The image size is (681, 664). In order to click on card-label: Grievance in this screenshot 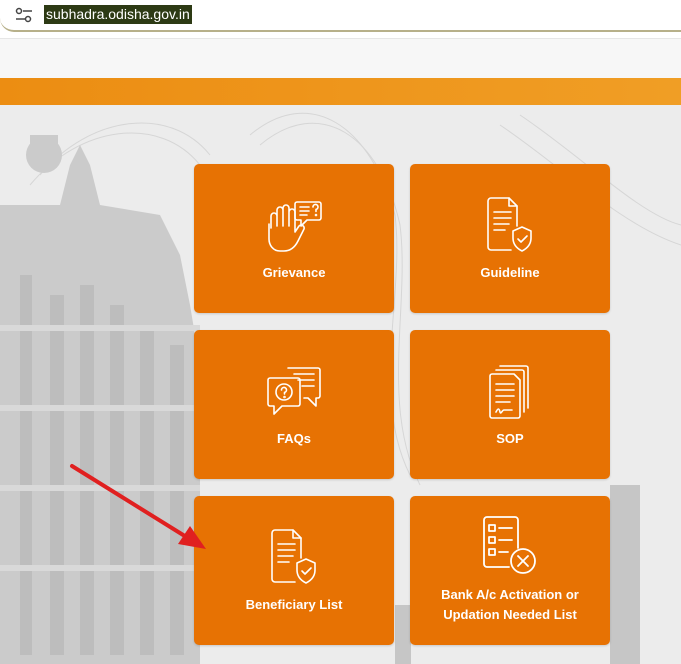, I will do `click(294, 272)`.